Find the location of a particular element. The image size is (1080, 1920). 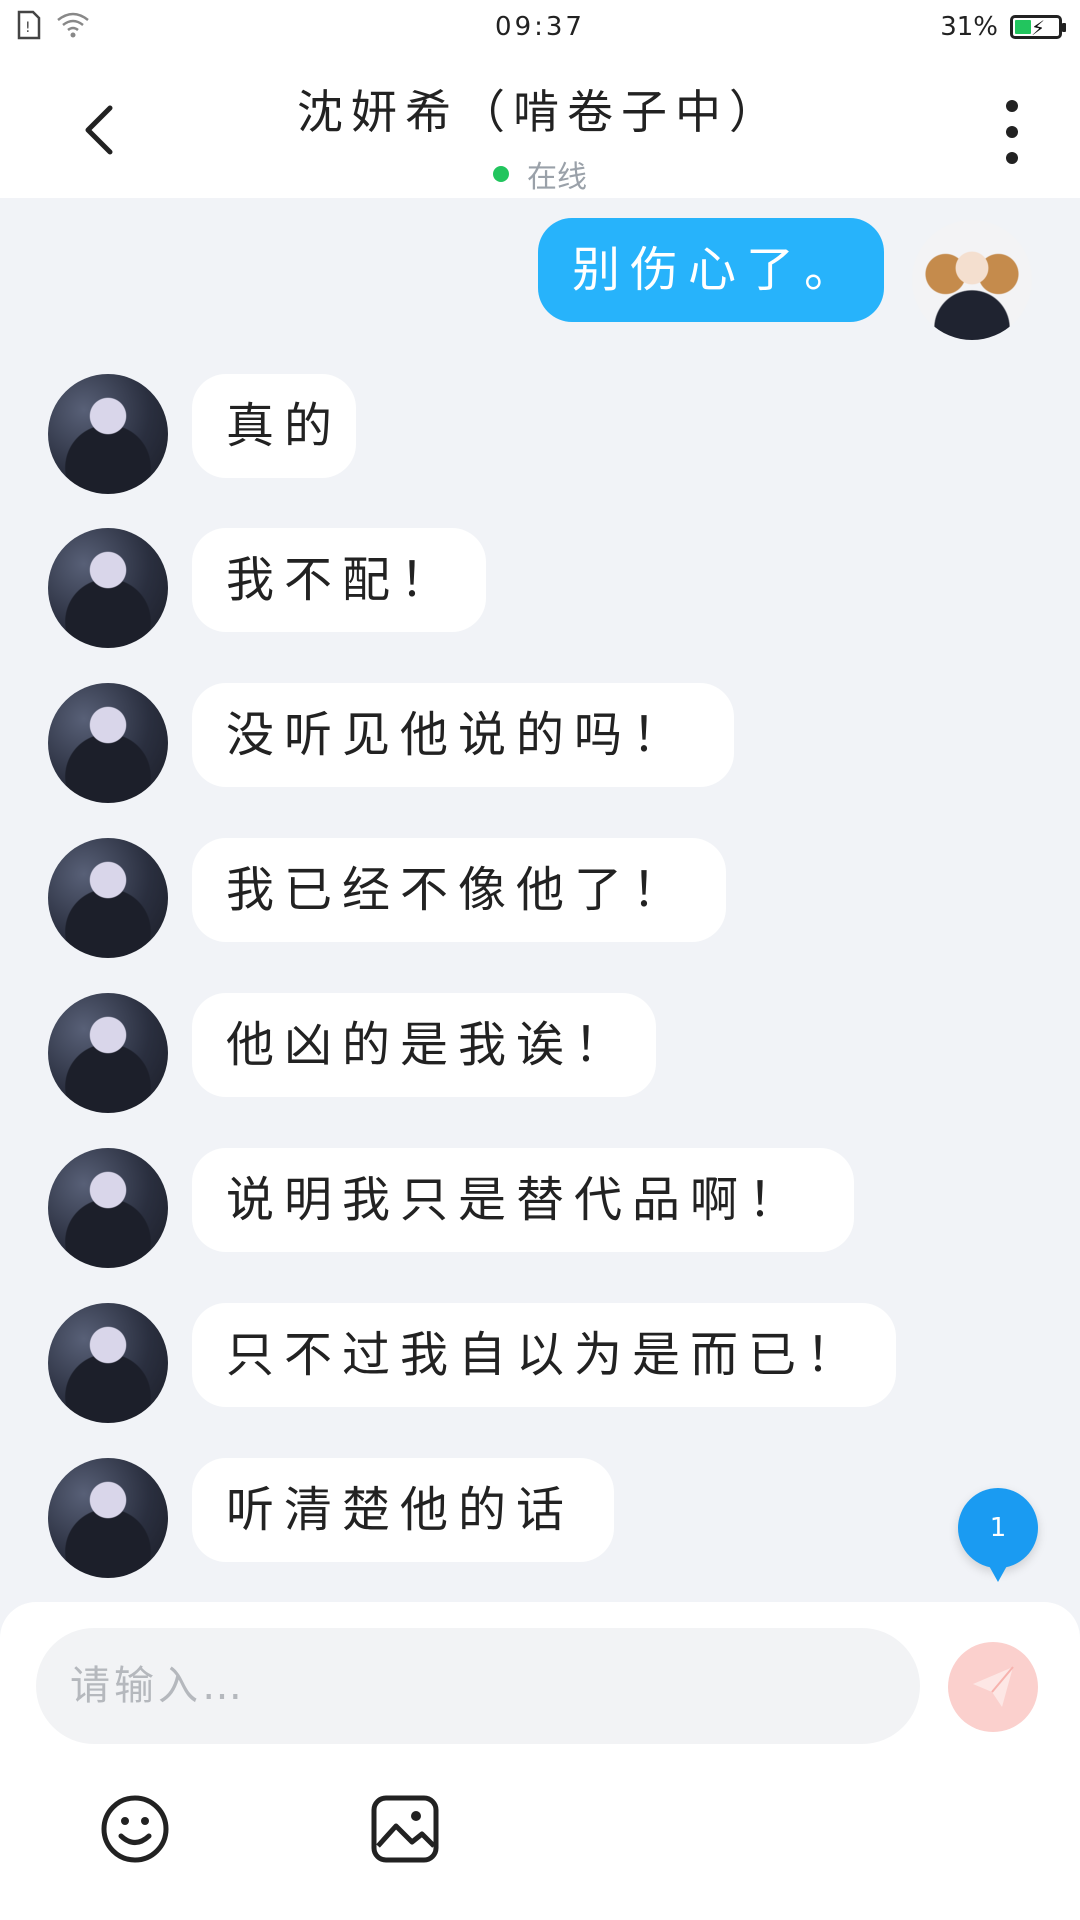

online-status: 在线 is located at coordinates (540, 174).